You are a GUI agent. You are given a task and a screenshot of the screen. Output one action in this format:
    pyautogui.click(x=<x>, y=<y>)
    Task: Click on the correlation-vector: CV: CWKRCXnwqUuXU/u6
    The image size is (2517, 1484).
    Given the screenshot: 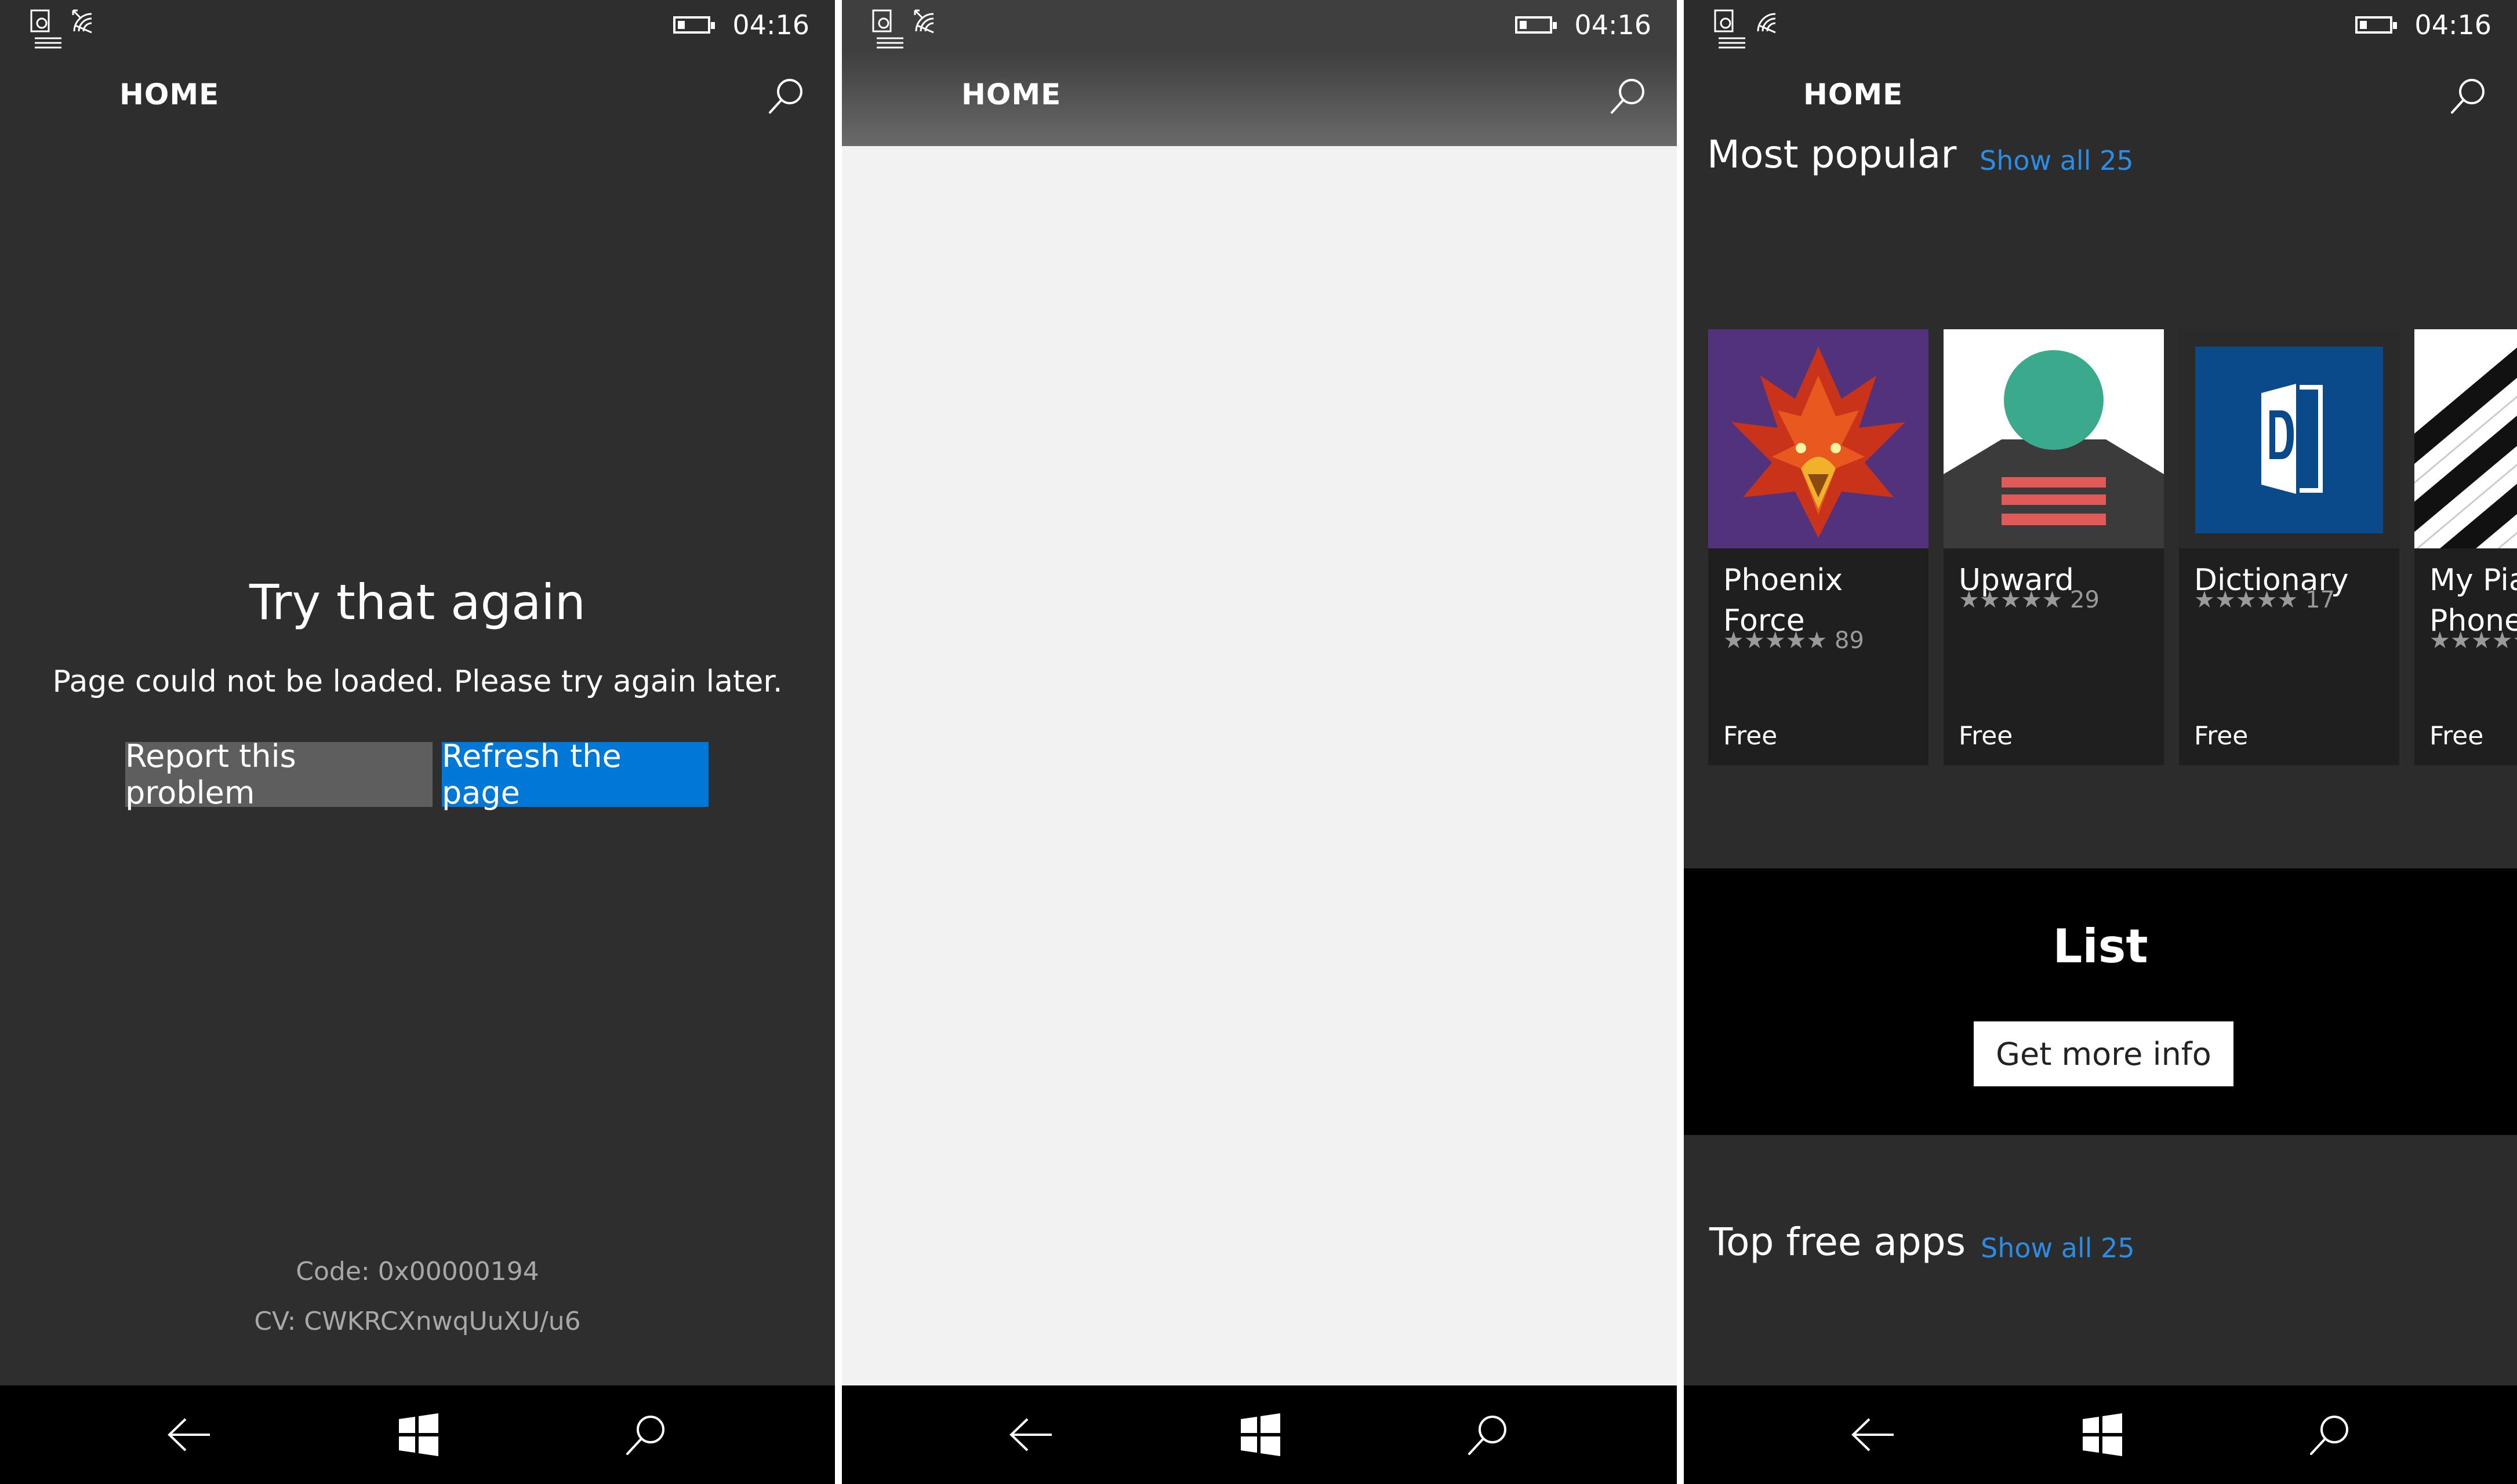 What is the action you would take?
    pyautogui.click(x=418, y=1322)
    